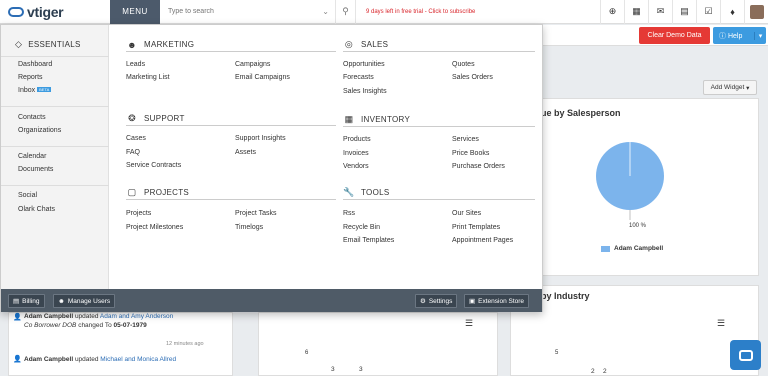  What do you see at coordinates (231, 119) in the screenshot?
I see `section-heading: ❂ SUPPORT` at bounding box center [231, 119].